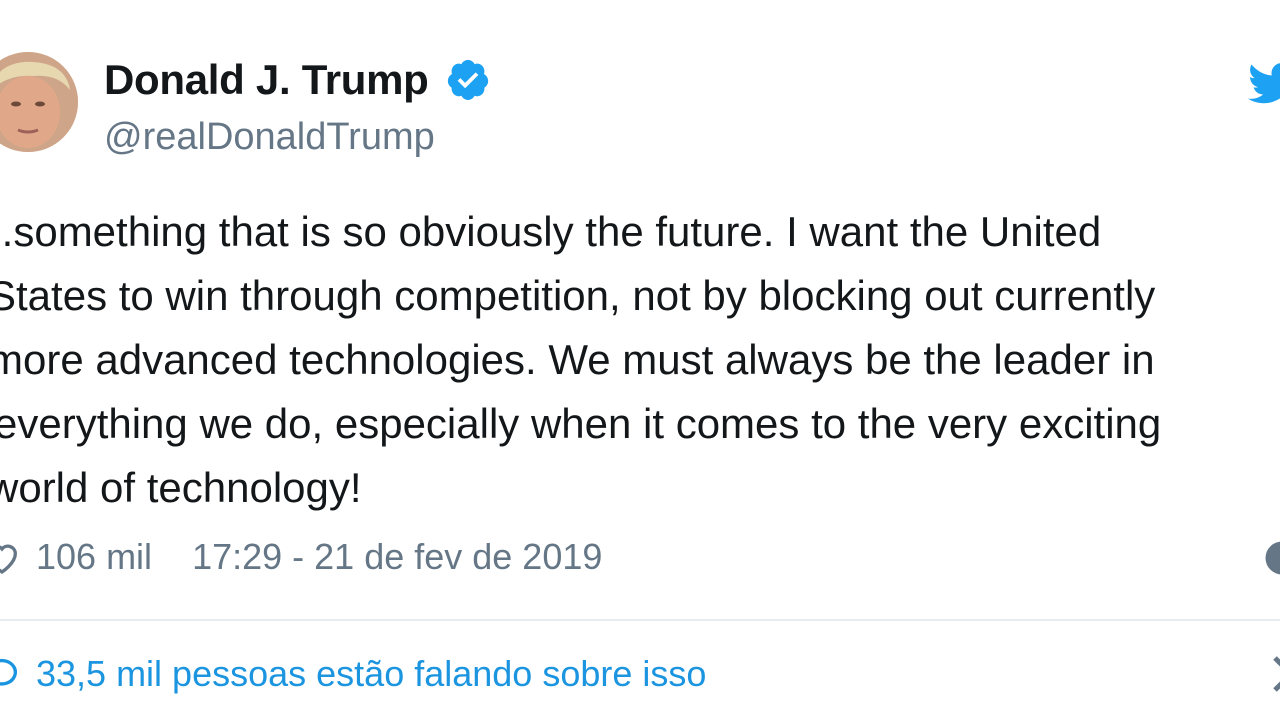 The image size is (1280, 720). What do you see at coordinates (269, 137) in the screenshot?
I see `author-handle: @realDonaldTrump` at bounding box center [269, 137].